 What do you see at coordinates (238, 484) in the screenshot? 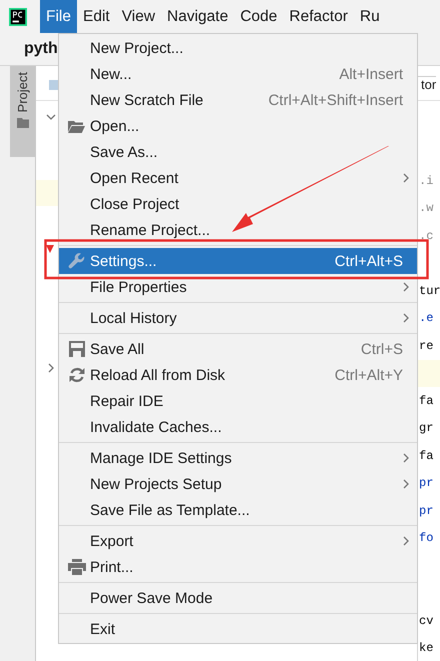
I see `menu-item: New Projects Setup` at bounding box center [238, 484].